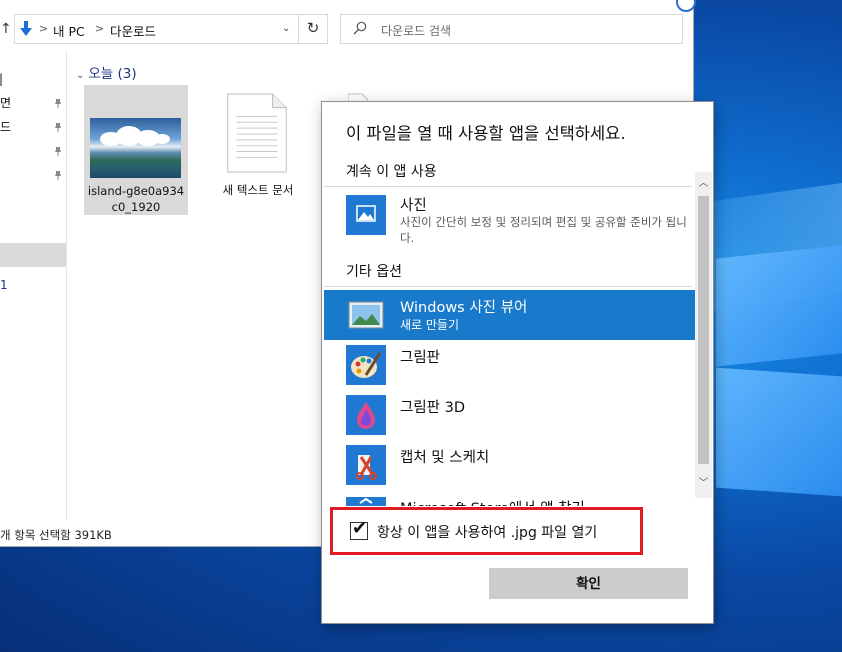 The width and height of the screenshot is (842, 652). I want to click on refresh-button: ↻, so click(313, 29).